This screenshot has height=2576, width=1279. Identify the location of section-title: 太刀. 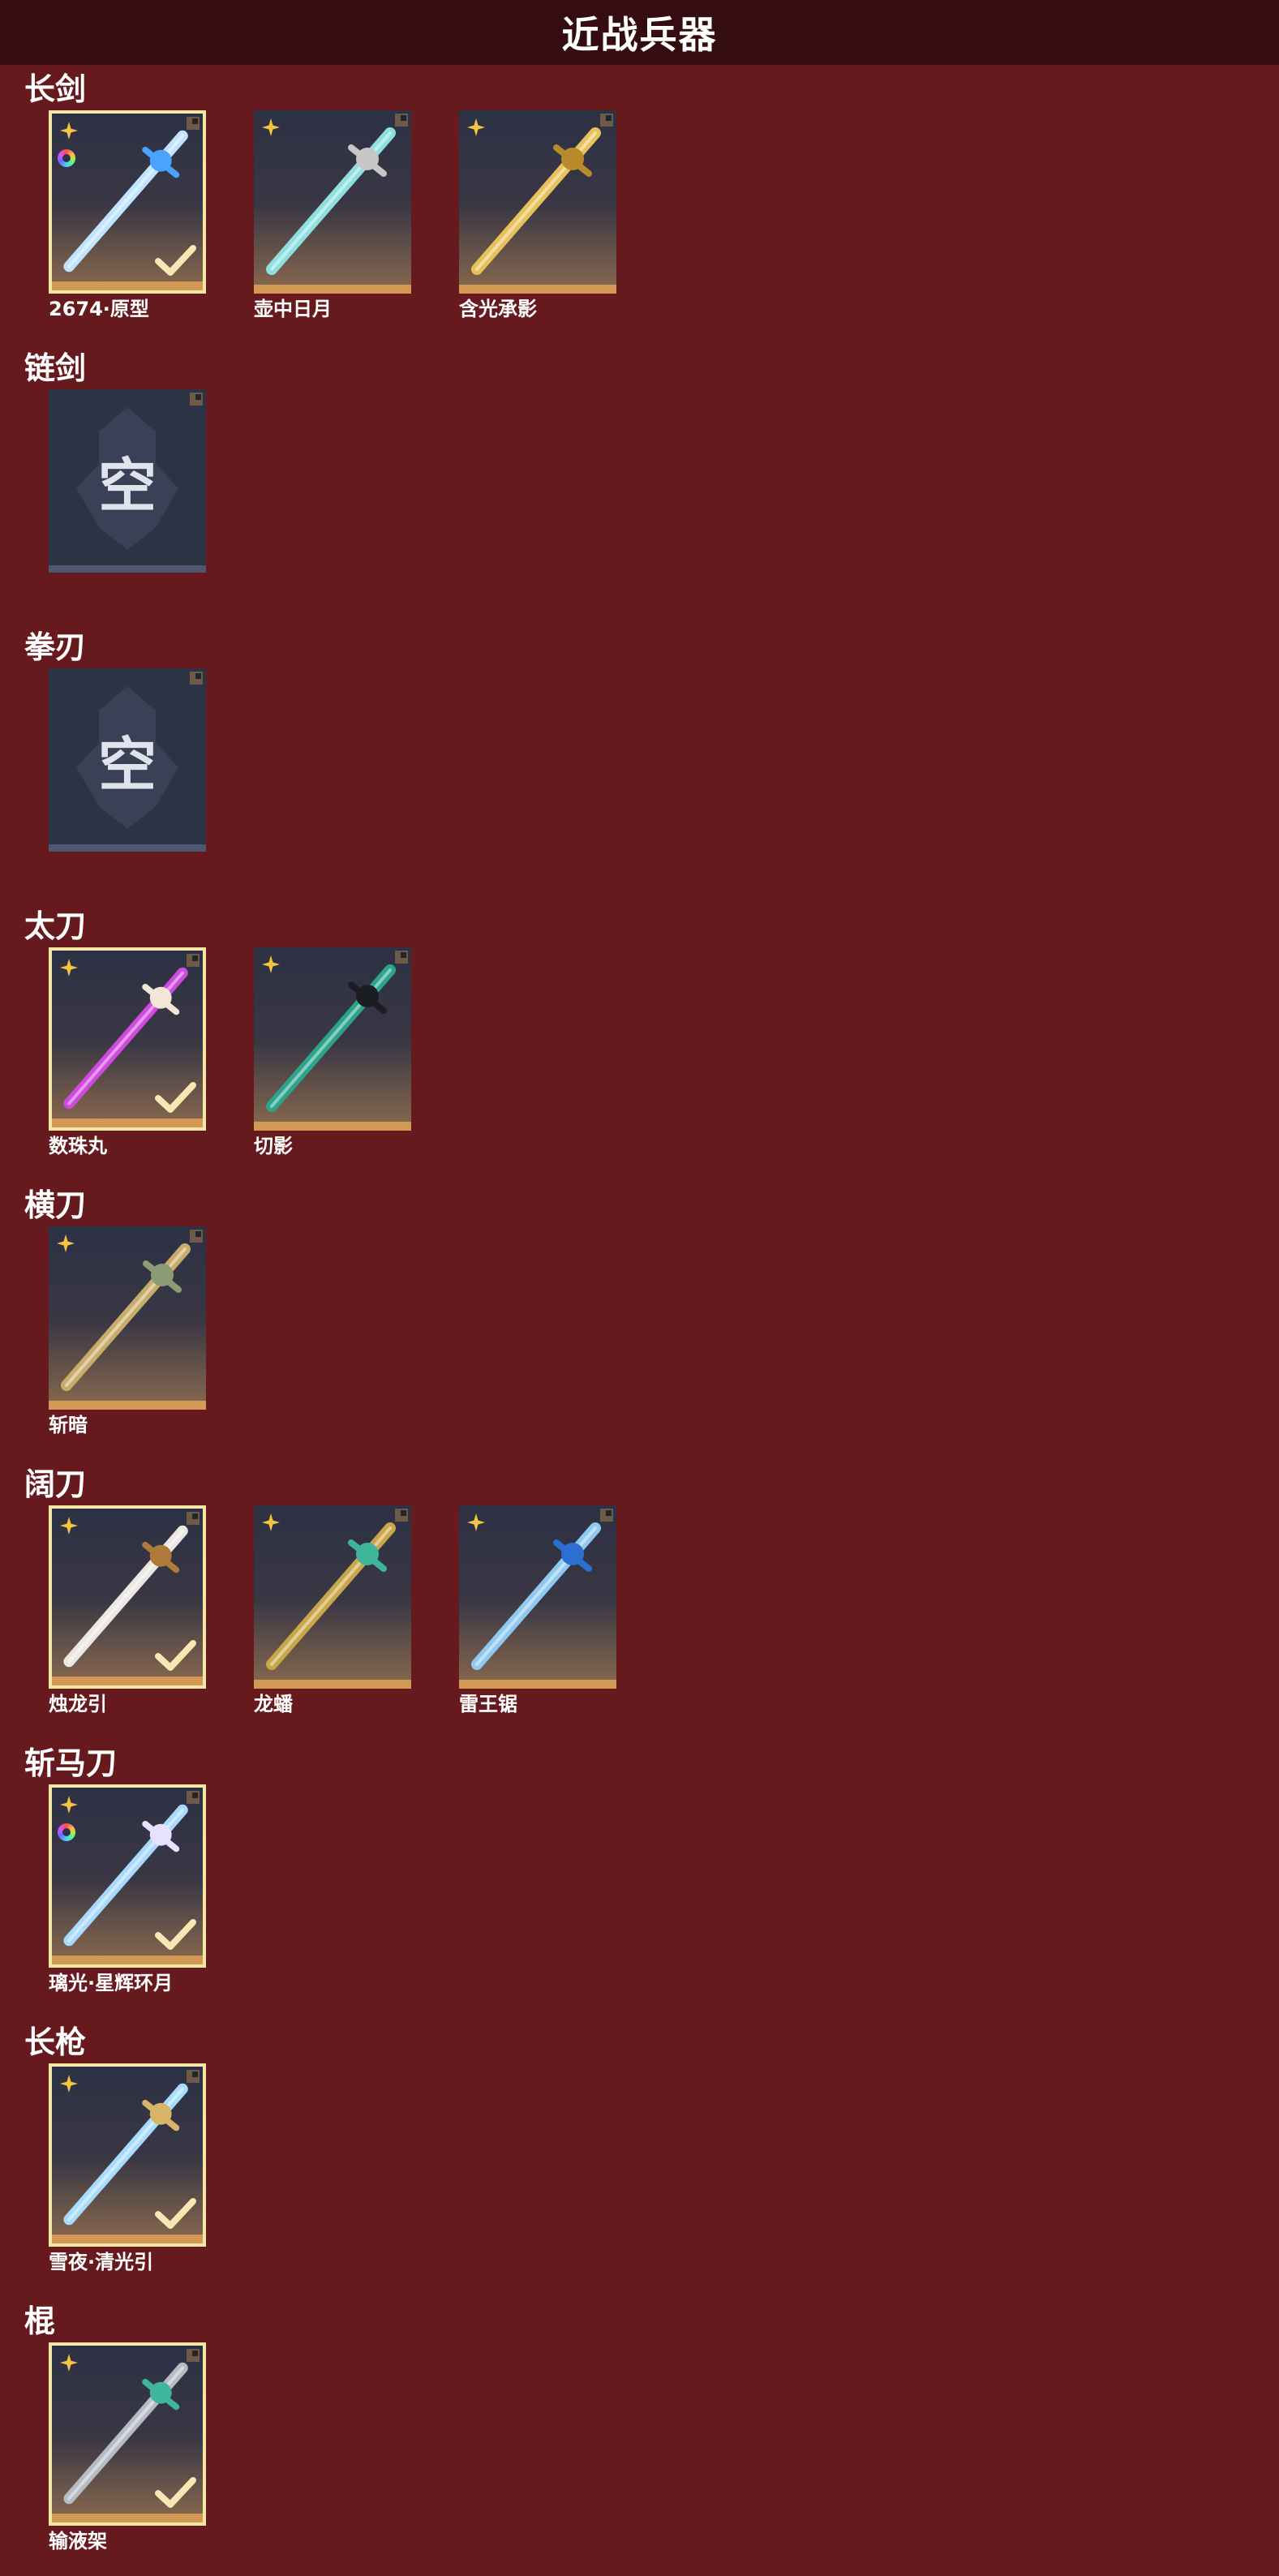
(56, 926).